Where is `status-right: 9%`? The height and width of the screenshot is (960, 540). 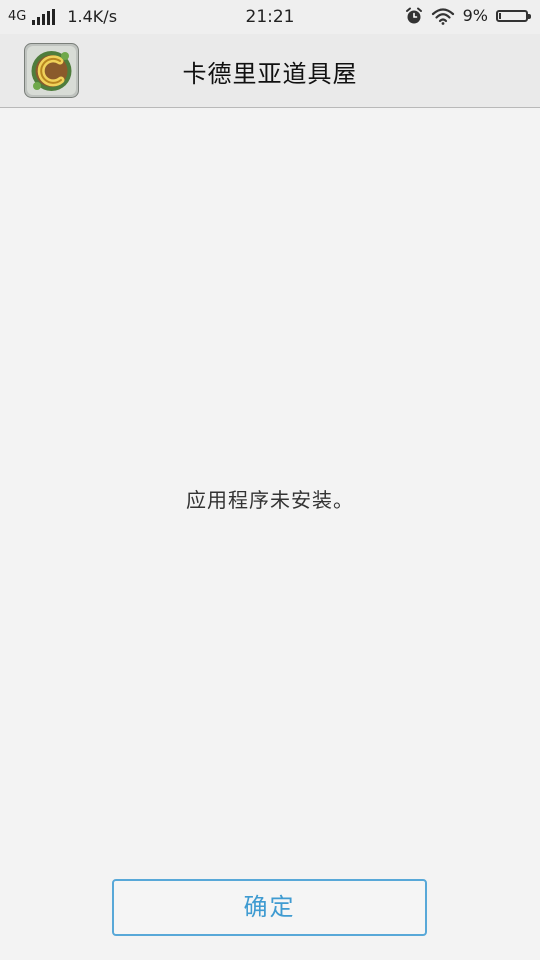
status-right: 9% is located at coordinates (468, 15).